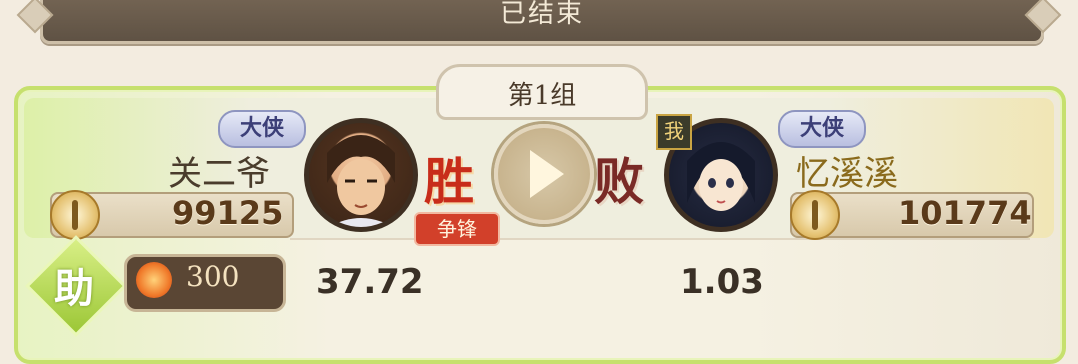 The height and width of the screenshot is (364, 1078). I want to click on group-tab: 第1组, so click(542, 92).